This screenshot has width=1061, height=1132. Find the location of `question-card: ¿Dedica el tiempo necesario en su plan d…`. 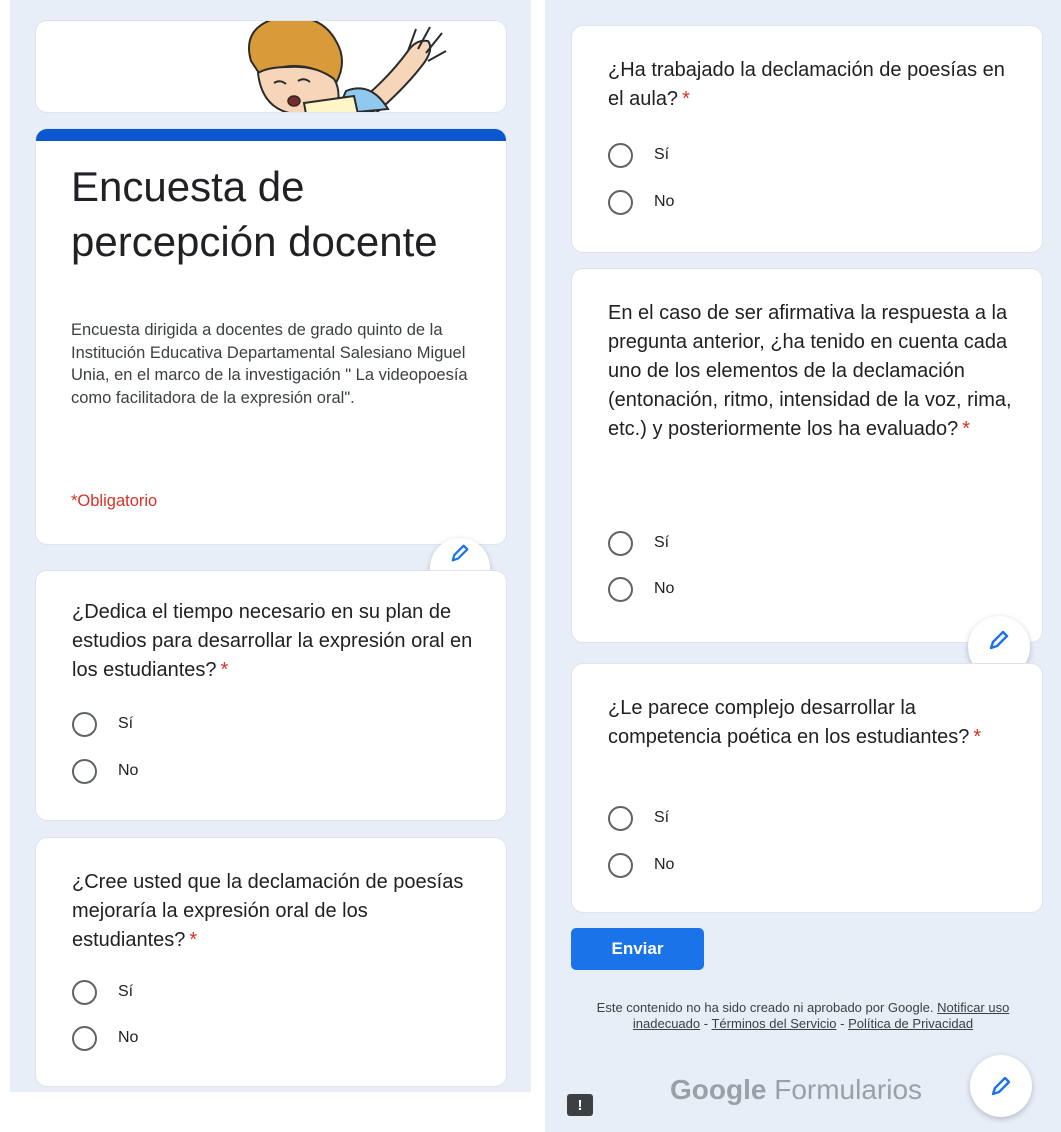

question-card: ¿Dedica el tiempo necesario en su plan d… is located at coordinates (271, 695).